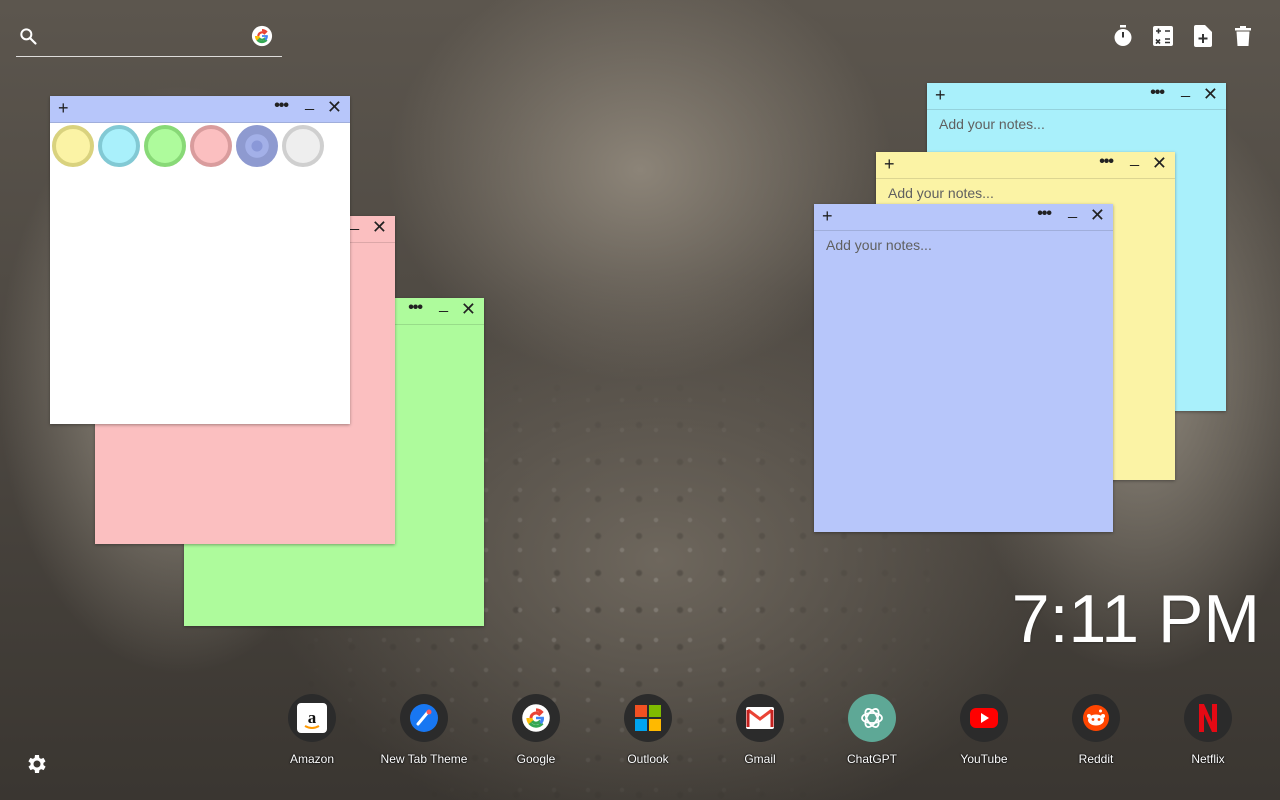 The height and width of the screenshot is (800, 1280). Describe the element at coordinates (154, 37) in the screenshot. I see `search-input` at that location.